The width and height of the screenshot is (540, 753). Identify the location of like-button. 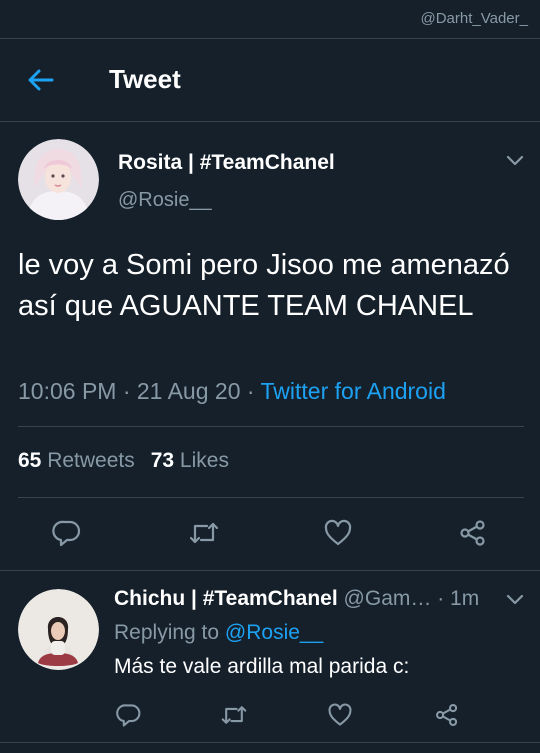
(338, 535).